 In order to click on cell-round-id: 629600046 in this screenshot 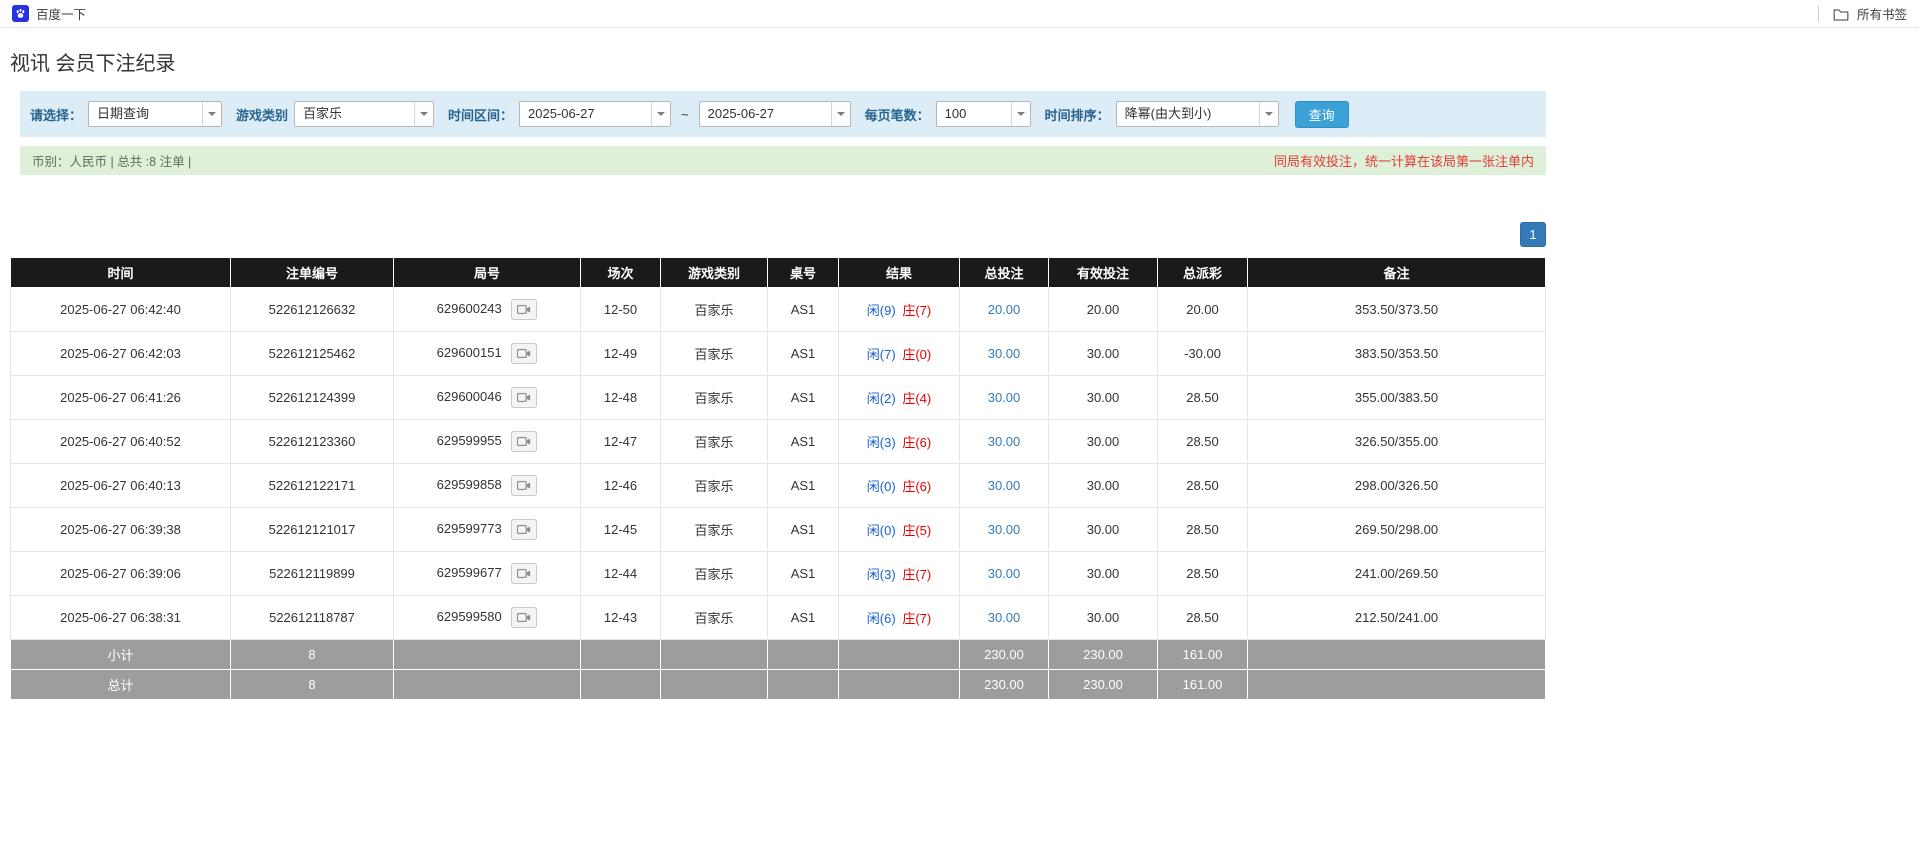, I will do `click(487, 397)`.